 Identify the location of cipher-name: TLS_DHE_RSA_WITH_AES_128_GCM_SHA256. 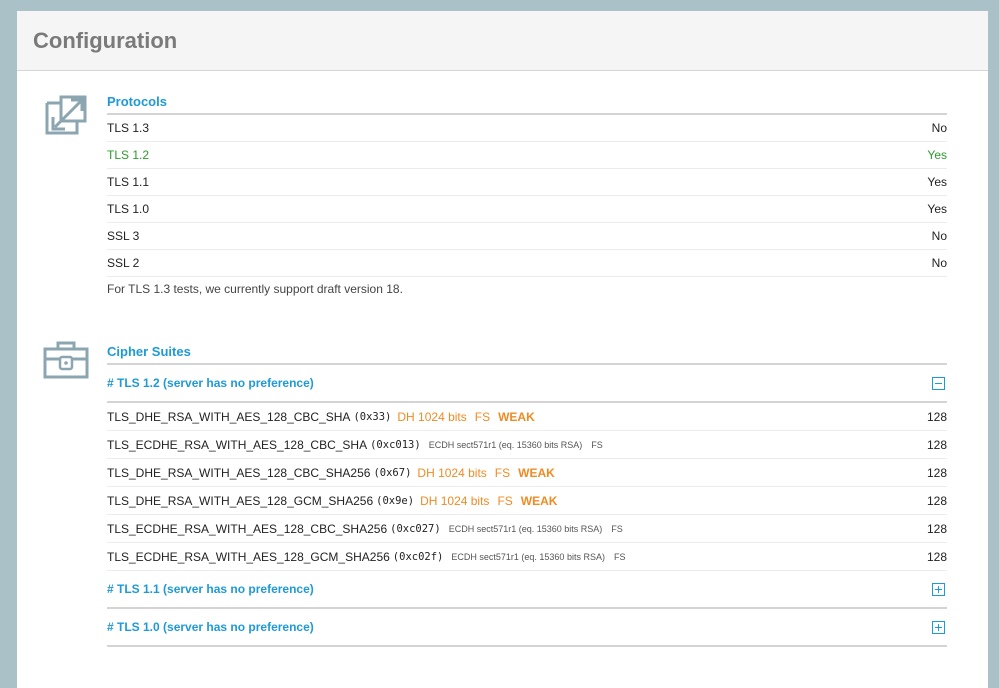
(240, 500).